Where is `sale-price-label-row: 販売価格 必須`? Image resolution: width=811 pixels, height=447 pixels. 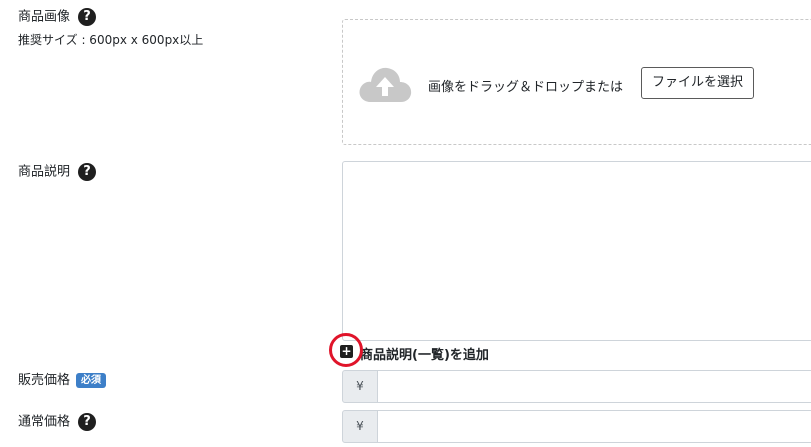
sale-price-label-row: 販売価格 必須 is located at coordinates (62, 381).